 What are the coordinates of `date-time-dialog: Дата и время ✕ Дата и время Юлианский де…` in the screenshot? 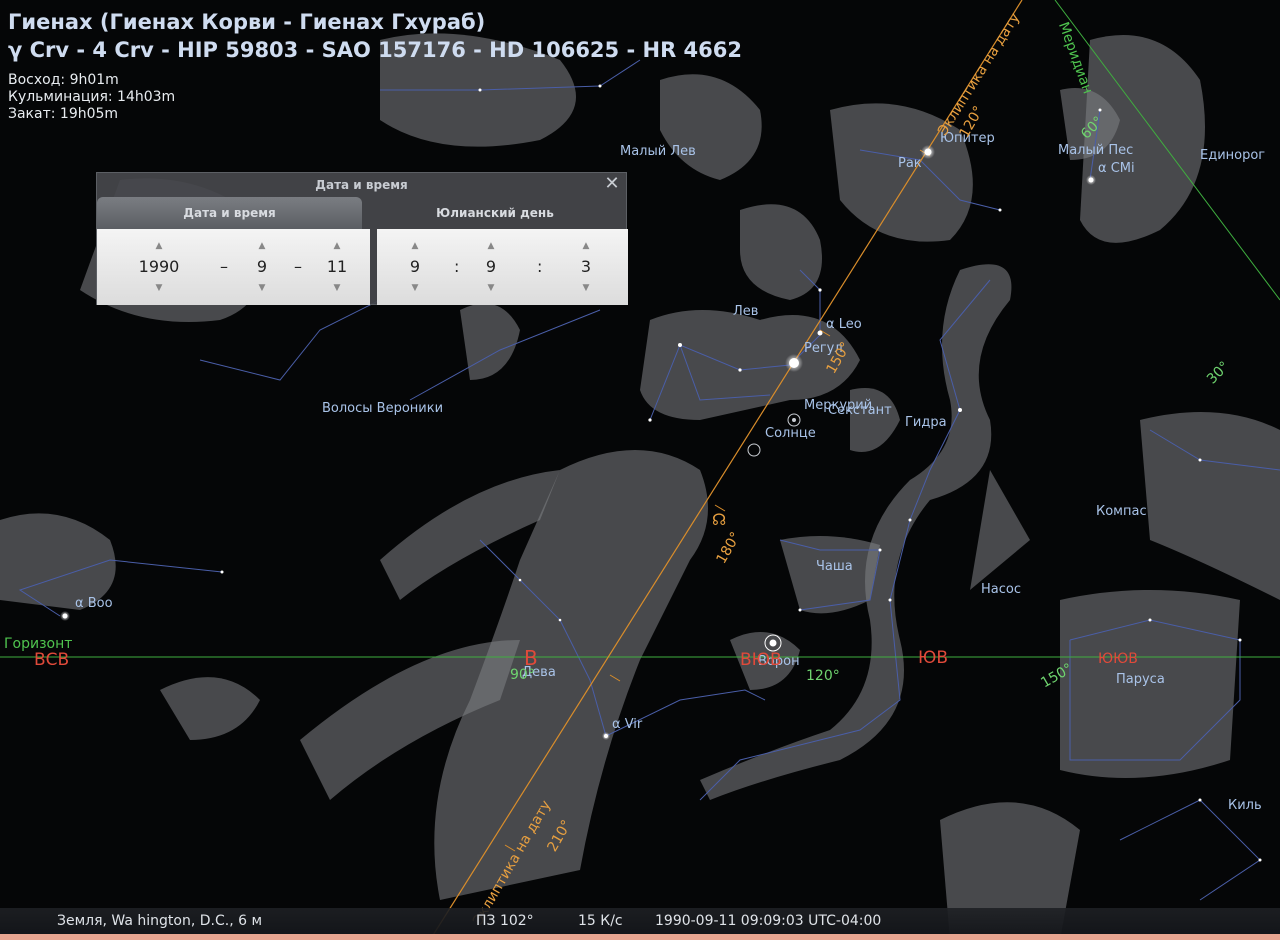 It's located at (362, 238).